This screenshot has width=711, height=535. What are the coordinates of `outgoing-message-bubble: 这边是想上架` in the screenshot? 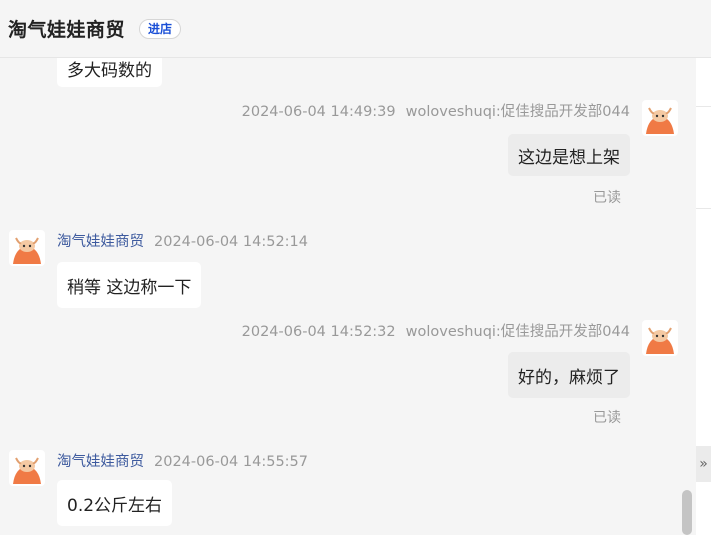 It's located at (569, 155).